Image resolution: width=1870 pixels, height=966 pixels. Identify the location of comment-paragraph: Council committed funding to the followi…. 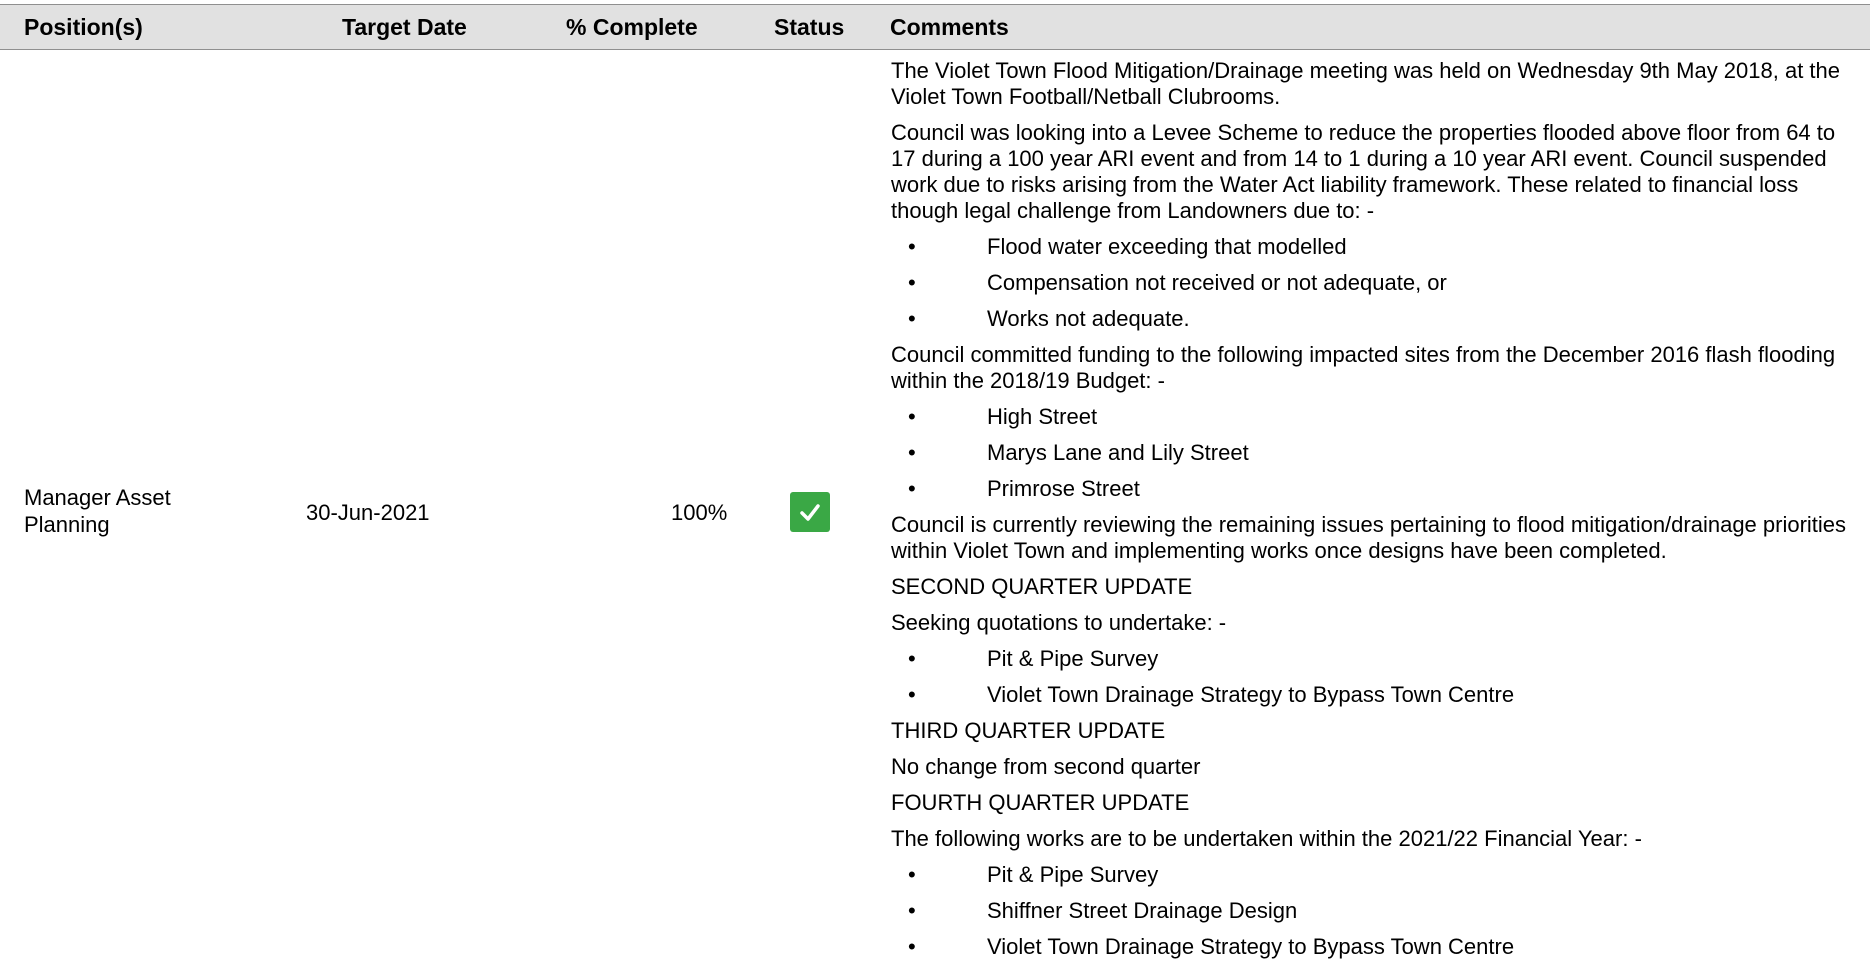
(1363, 367).